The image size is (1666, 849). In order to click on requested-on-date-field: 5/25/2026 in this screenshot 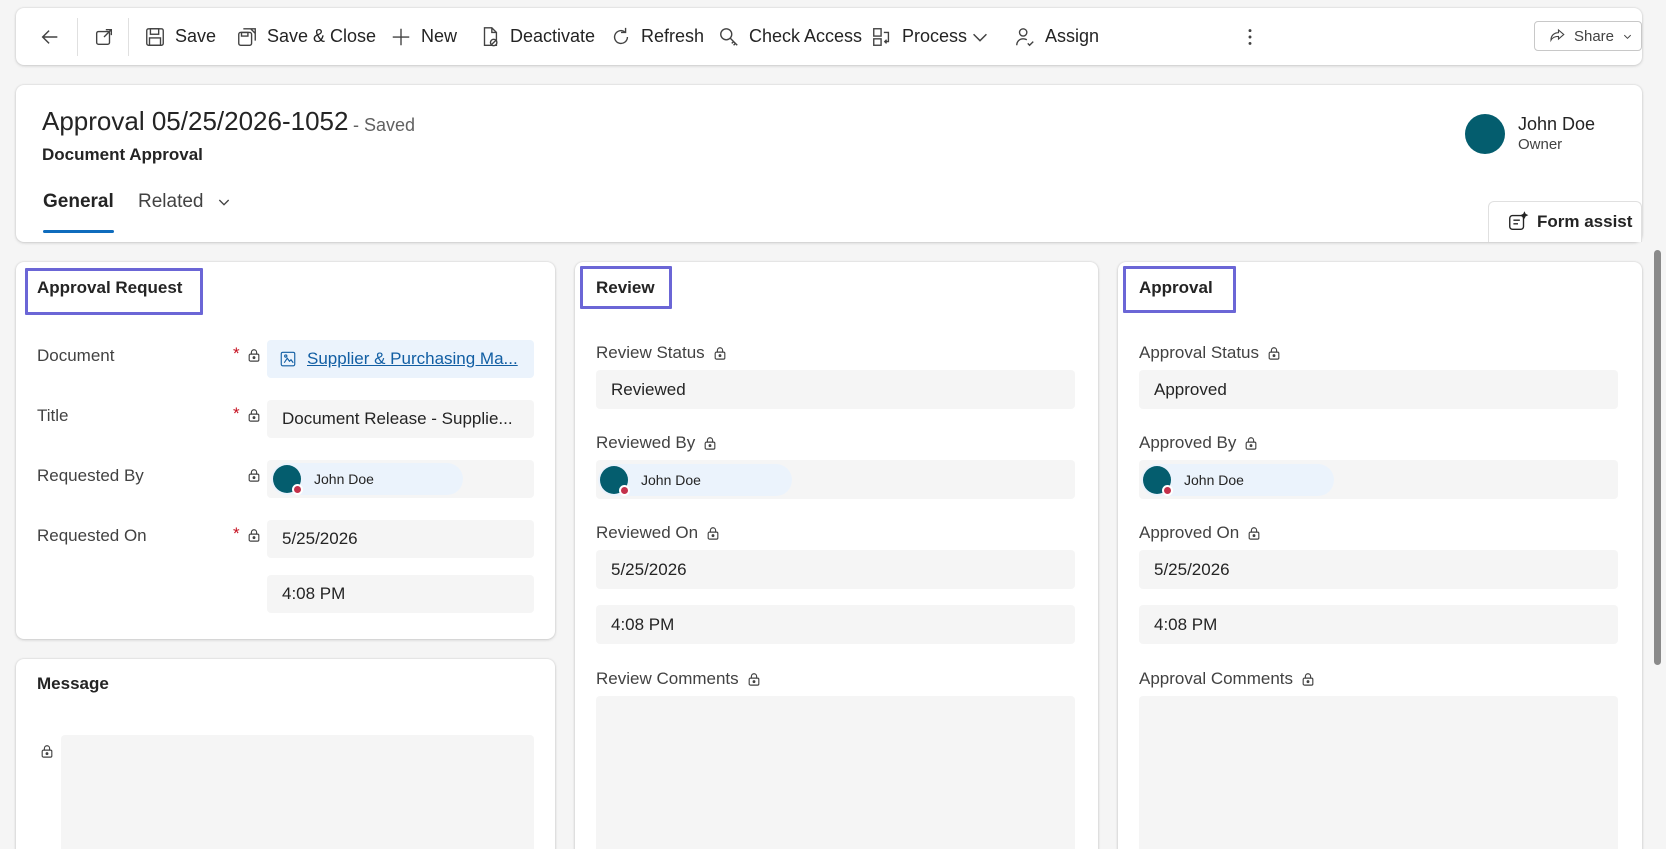, I will do `click(400, 539)`.